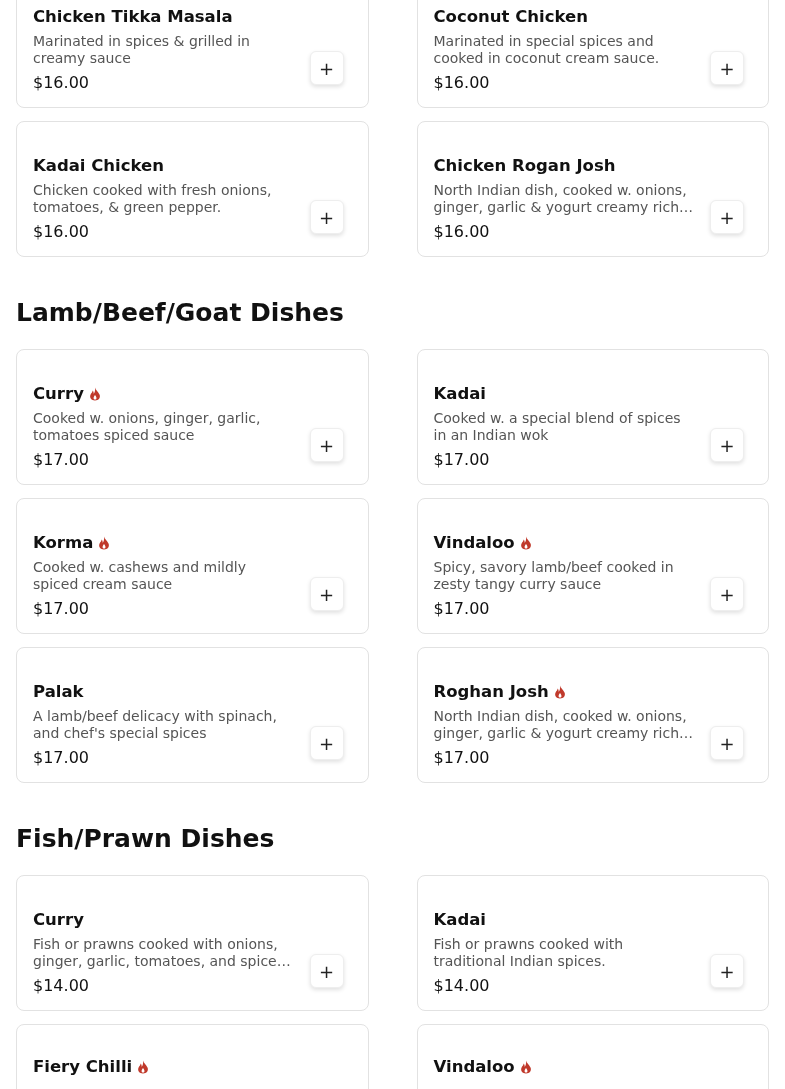 The image size is (785, 1089). Describe the element at coordinates (58, 692) in the screenshot. I see `dish-name: Palak` at that location.